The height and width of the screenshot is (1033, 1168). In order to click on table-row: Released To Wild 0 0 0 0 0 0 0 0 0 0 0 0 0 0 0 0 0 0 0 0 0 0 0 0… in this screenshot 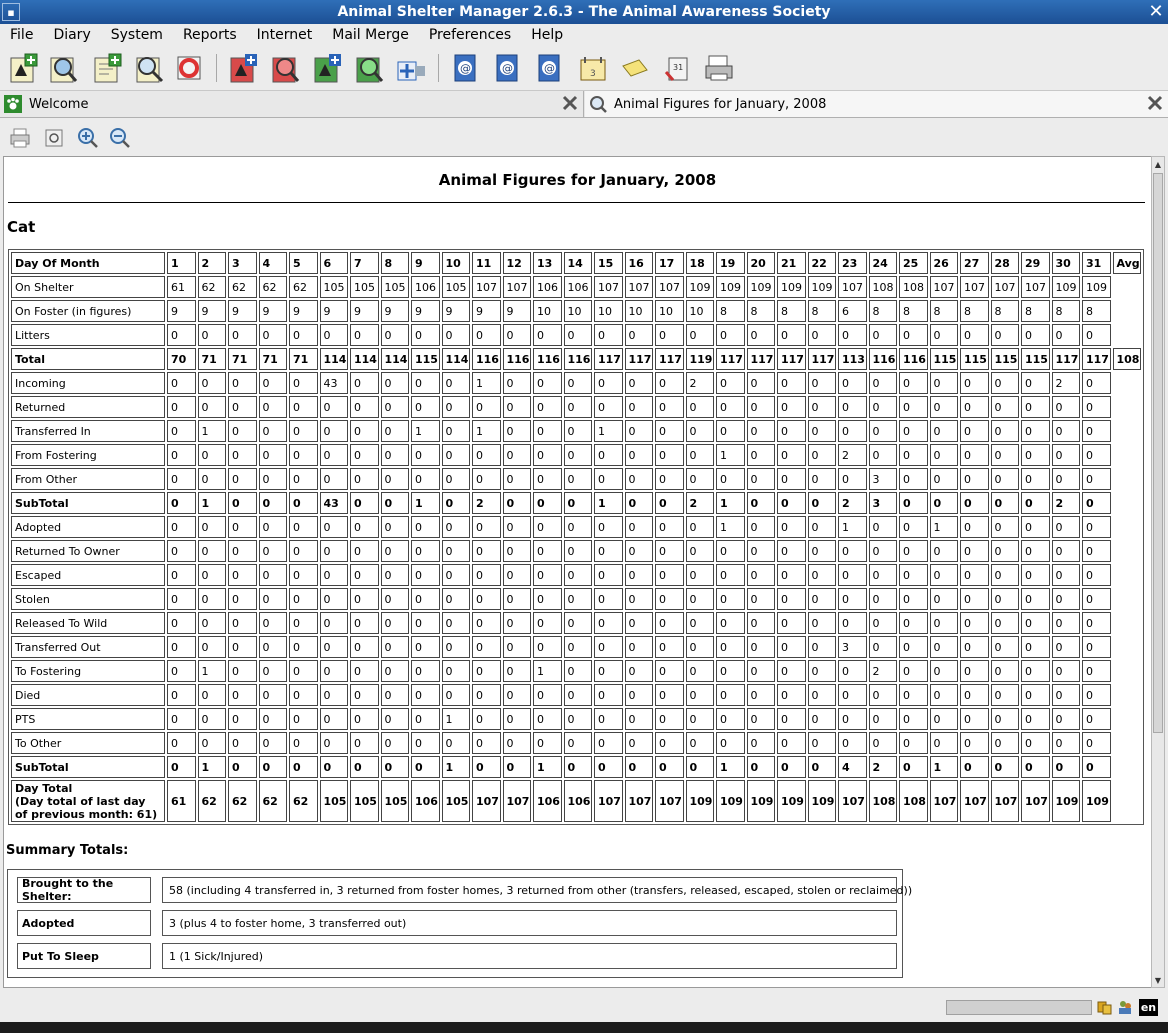, I will do `click(576, 623)`.